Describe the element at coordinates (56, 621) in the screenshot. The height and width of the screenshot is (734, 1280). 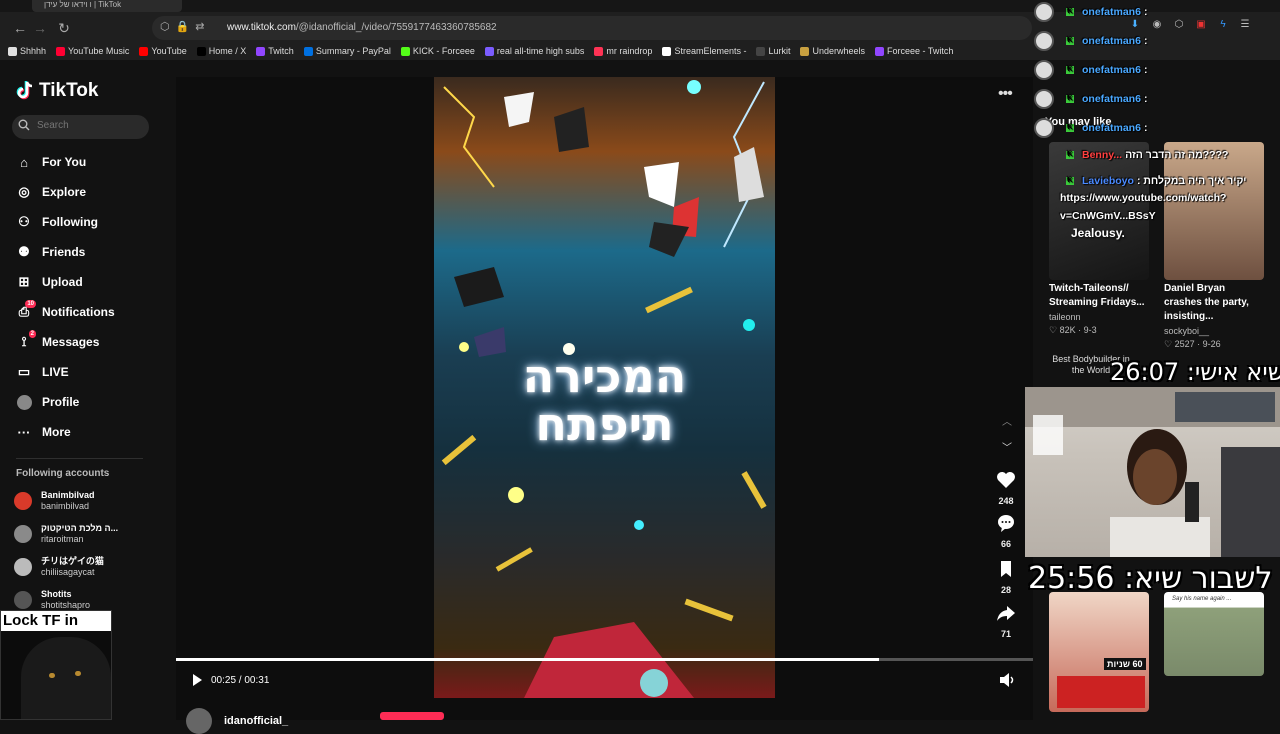
I see `webcam-label: Lock TF in` at that location.